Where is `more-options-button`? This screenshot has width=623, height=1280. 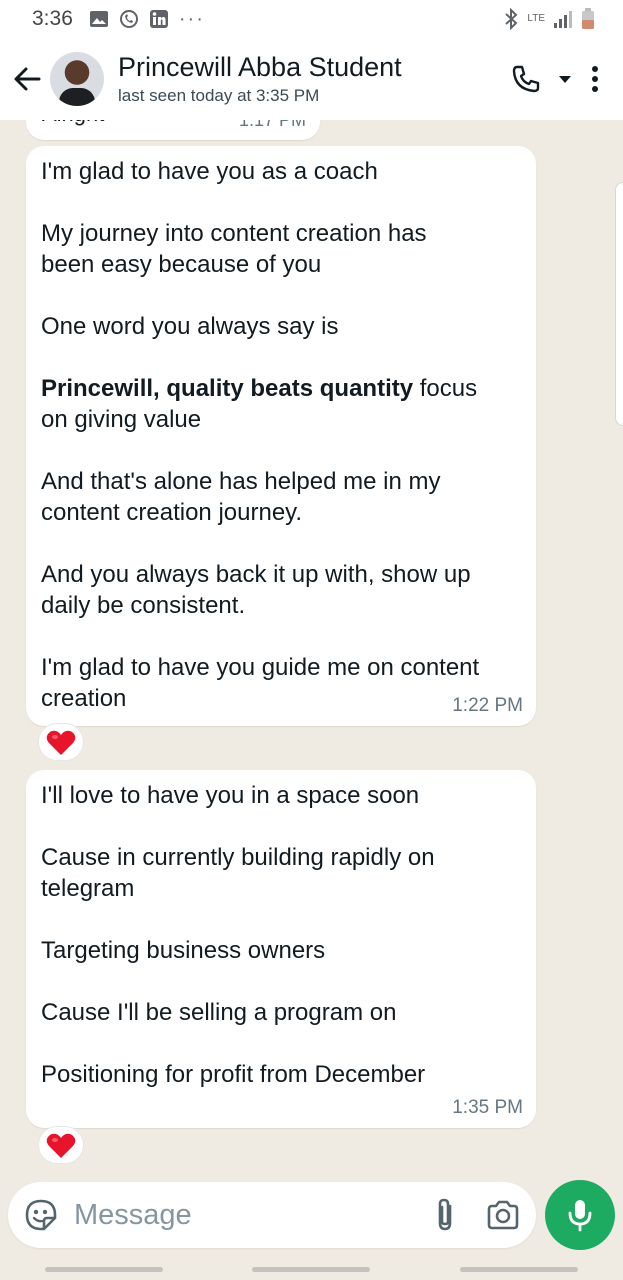 more-options-button is located at coordinates (595, 79).